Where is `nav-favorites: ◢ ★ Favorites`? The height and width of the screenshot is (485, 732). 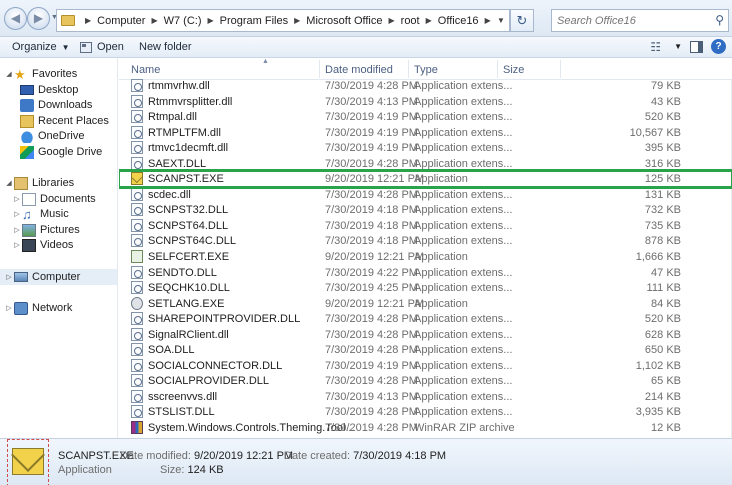 nav-favorites: ◢ ★ Favorites is located at coordinates (40, 74).